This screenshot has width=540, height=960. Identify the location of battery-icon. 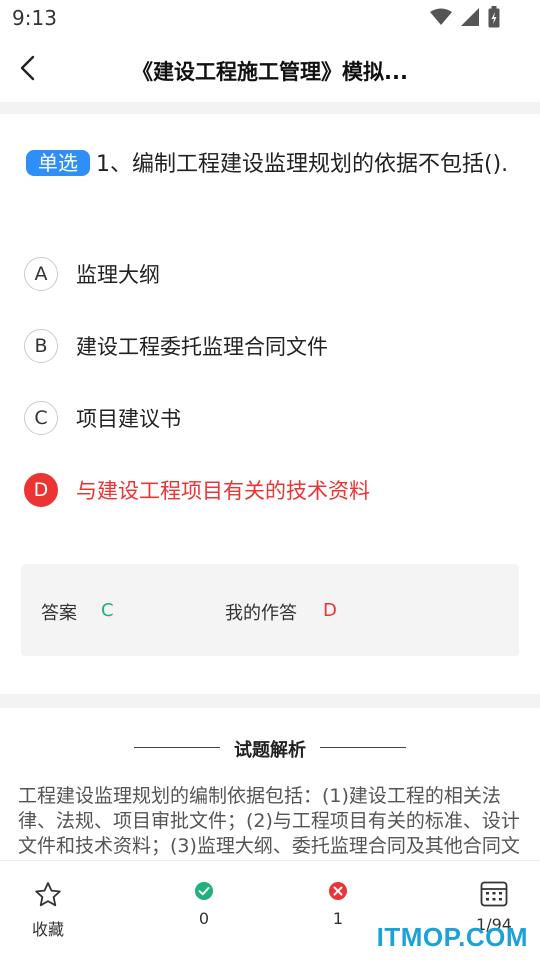
(494, 17).